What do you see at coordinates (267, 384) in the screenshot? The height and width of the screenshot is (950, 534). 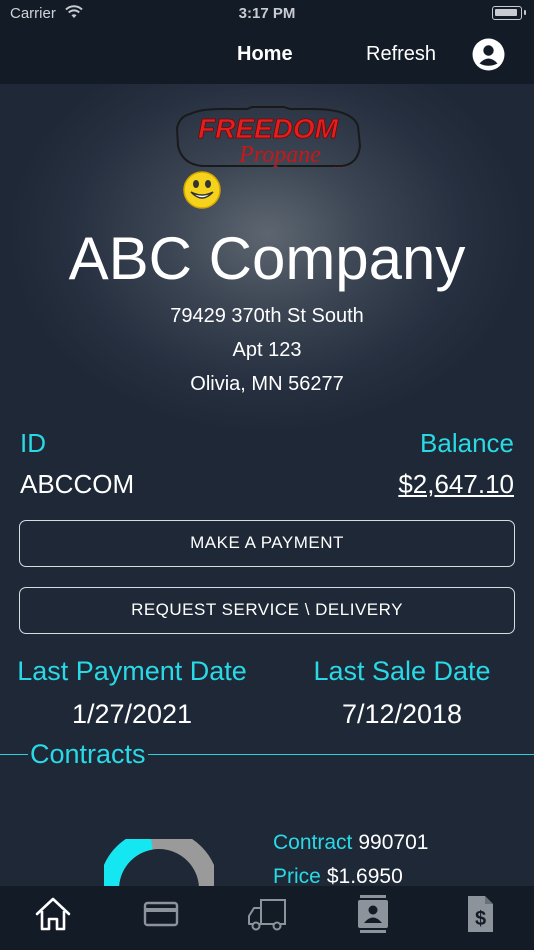 I see `address-line-3: Olivia, MN 56277` at bounding box center [267, 384].